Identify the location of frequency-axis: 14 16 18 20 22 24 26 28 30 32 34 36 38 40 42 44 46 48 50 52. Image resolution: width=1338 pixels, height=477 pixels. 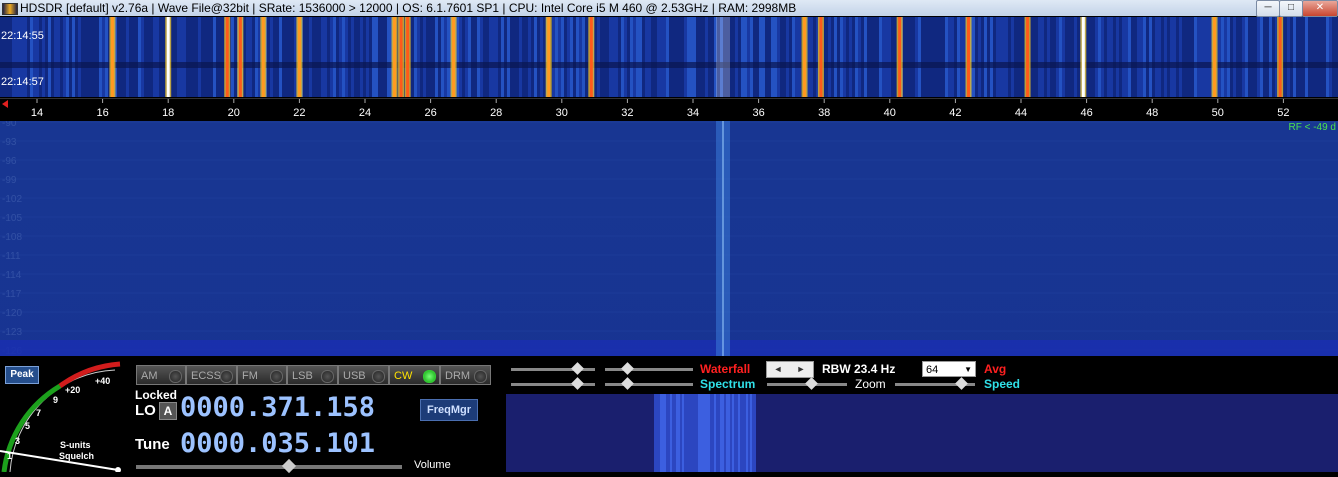
(669, 109).